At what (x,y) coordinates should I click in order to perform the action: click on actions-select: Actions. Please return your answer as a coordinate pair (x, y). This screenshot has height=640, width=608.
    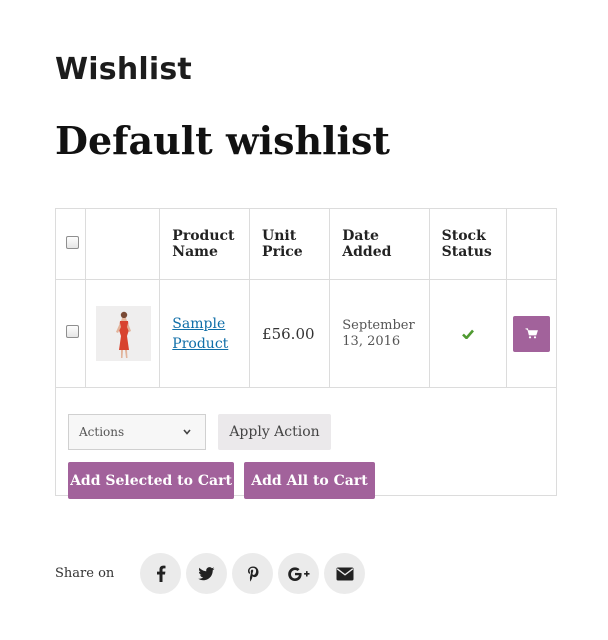
    Looking at the image, I should click on (137, 432).